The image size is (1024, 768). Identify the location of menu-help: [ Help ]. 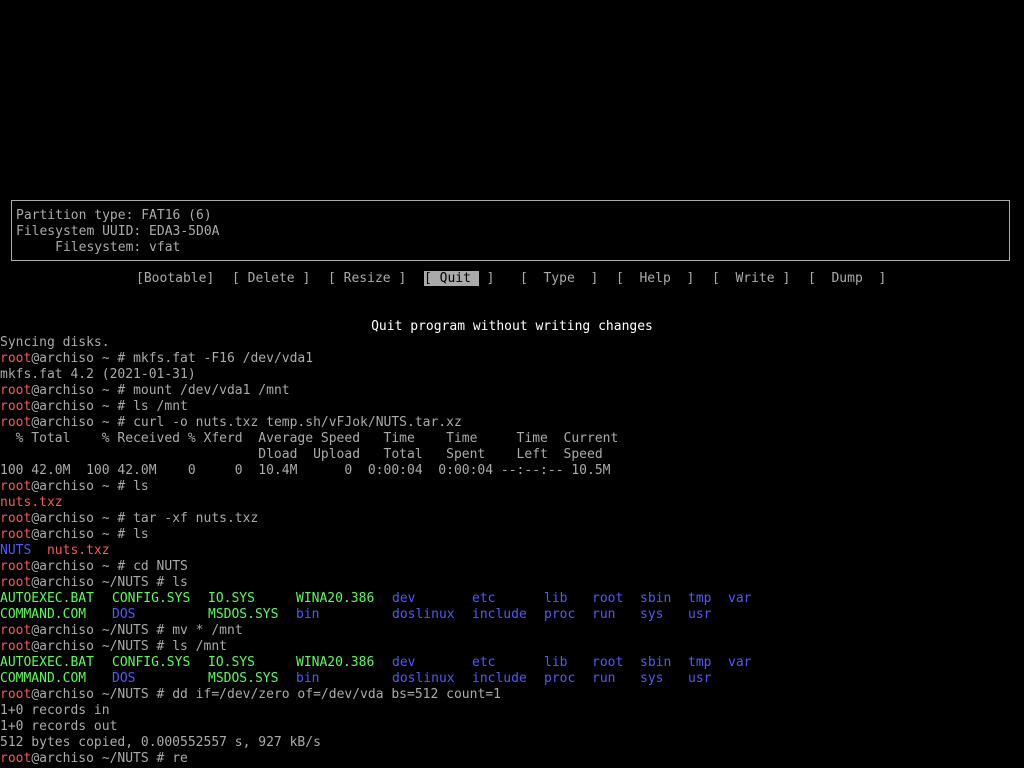
(655, 279).